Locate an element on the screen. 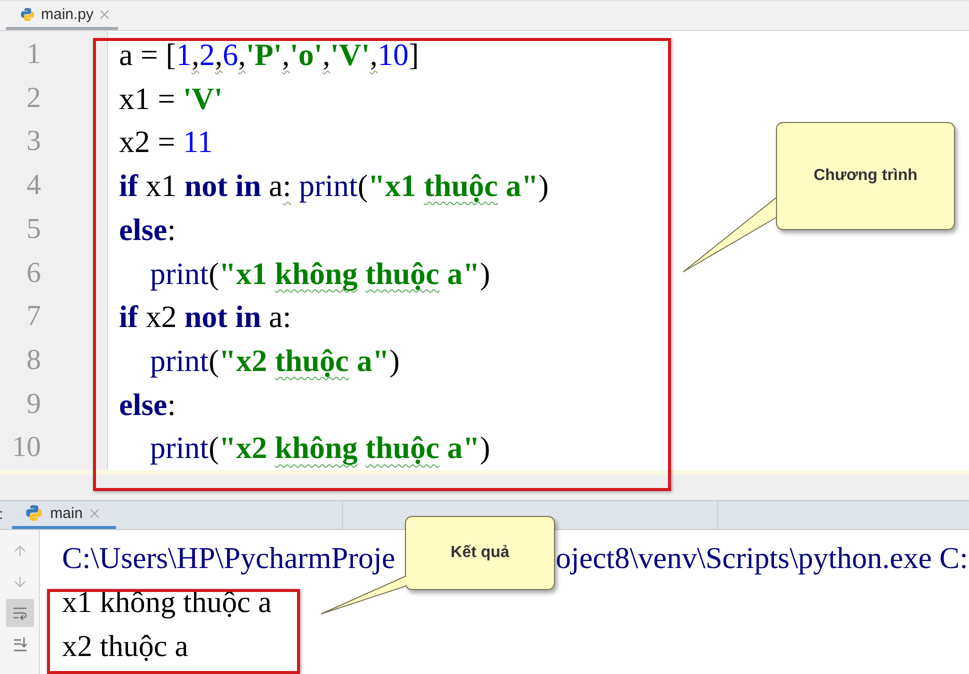 Image resolution: width=969 pixels, height=674 pixels. code-line: print("x2 không thuộc a") is located at coordinates (319, 448).